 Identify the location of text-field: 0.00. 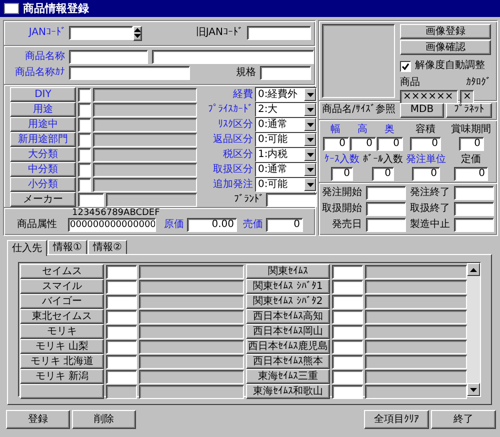
(212, 225).